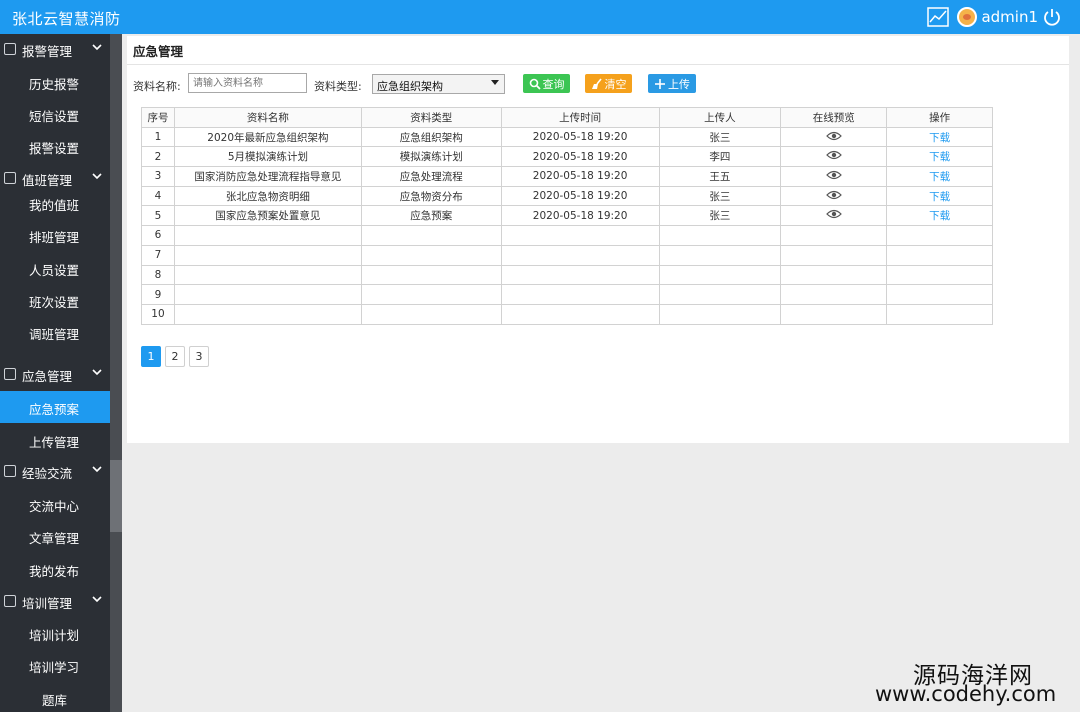 This screenshot has height=712, width=1080. What do you see at coordinates (55, 49) in the screenshot?
I see `sidebar-group-0: 报警管理` at bounding box center [55, 49].